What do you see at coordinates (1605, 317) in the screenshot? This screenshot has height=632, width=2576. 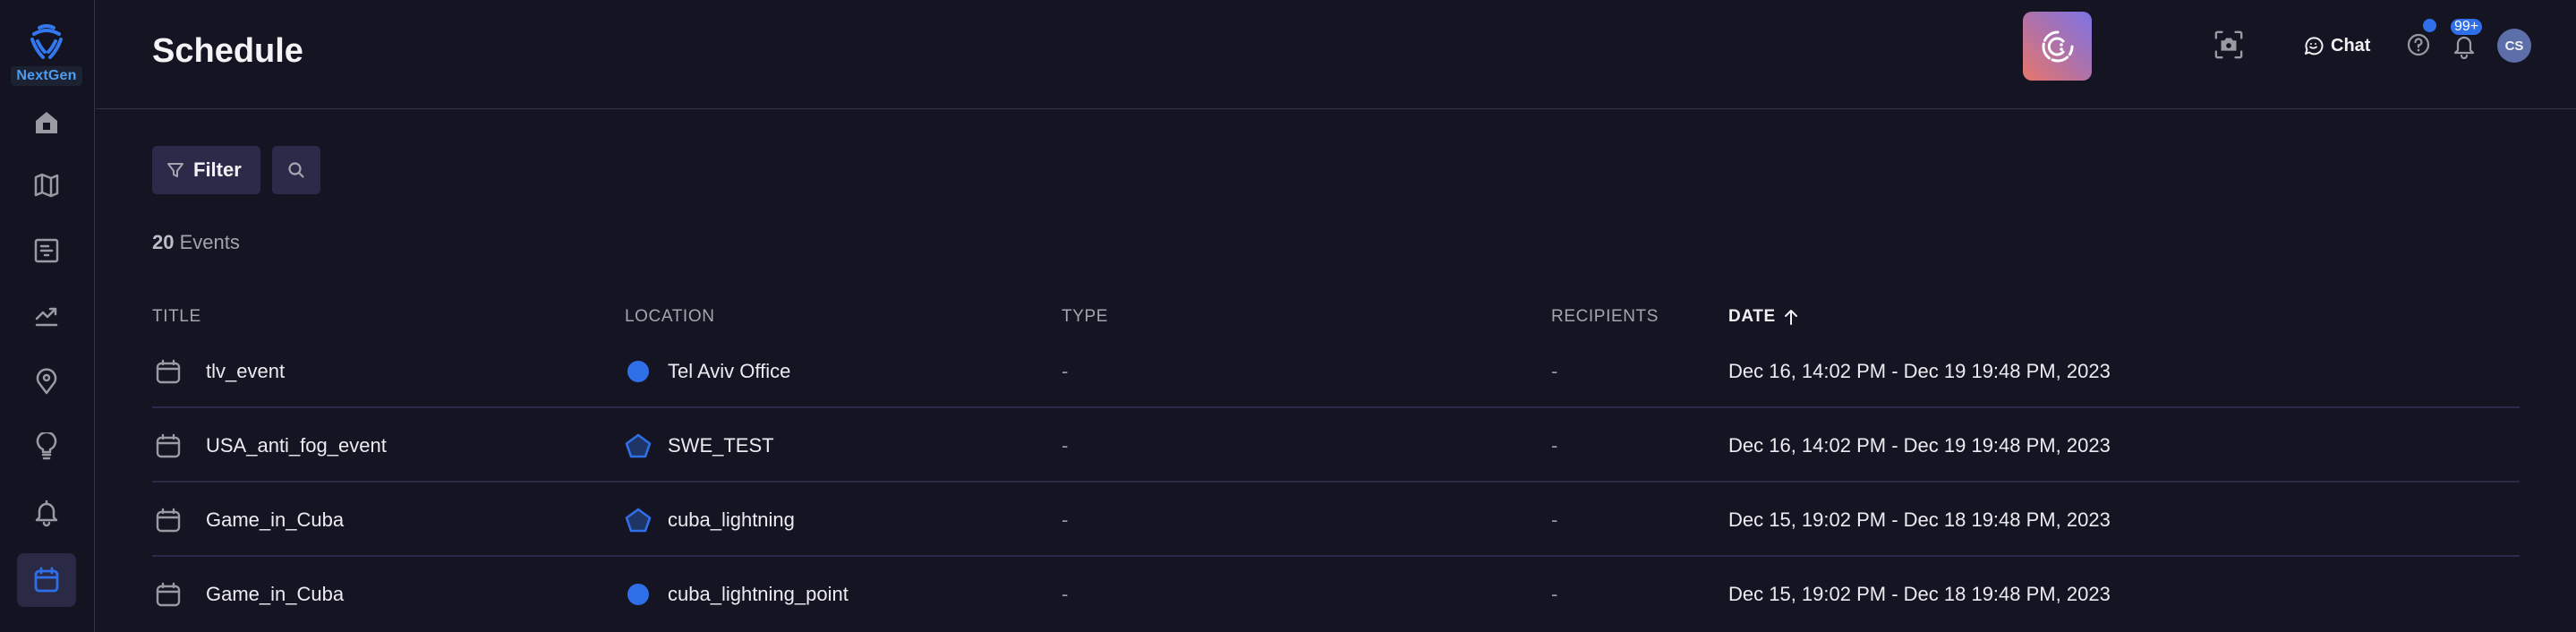 I see `column-header-recipients: Recipients` at bounding box center [1605, 317].